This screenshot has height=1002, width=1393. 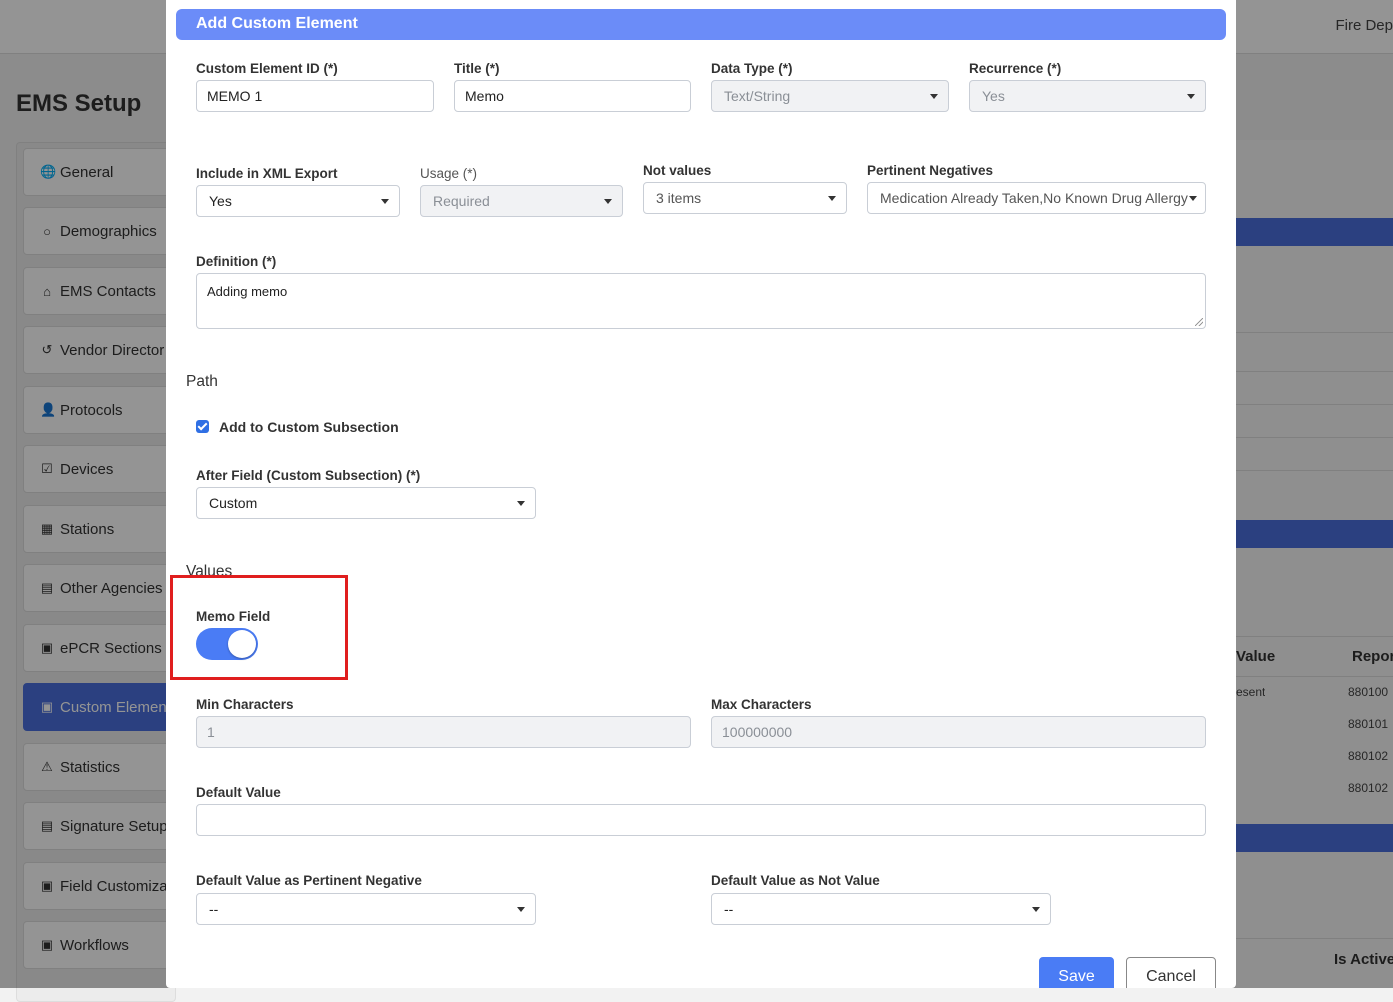 What do you see at coordinates (477, 68) in the screenshot?
I see `title-label: Title (*)` at bounding box center [477, 68].